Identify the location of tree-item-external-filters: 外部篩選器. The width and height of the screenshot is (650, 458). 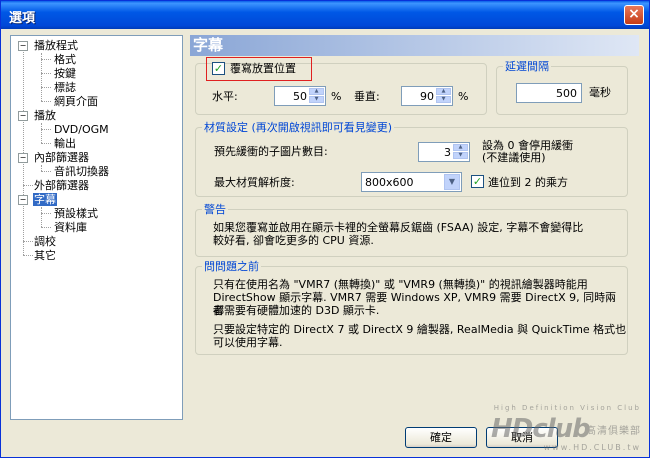
(61, 186).